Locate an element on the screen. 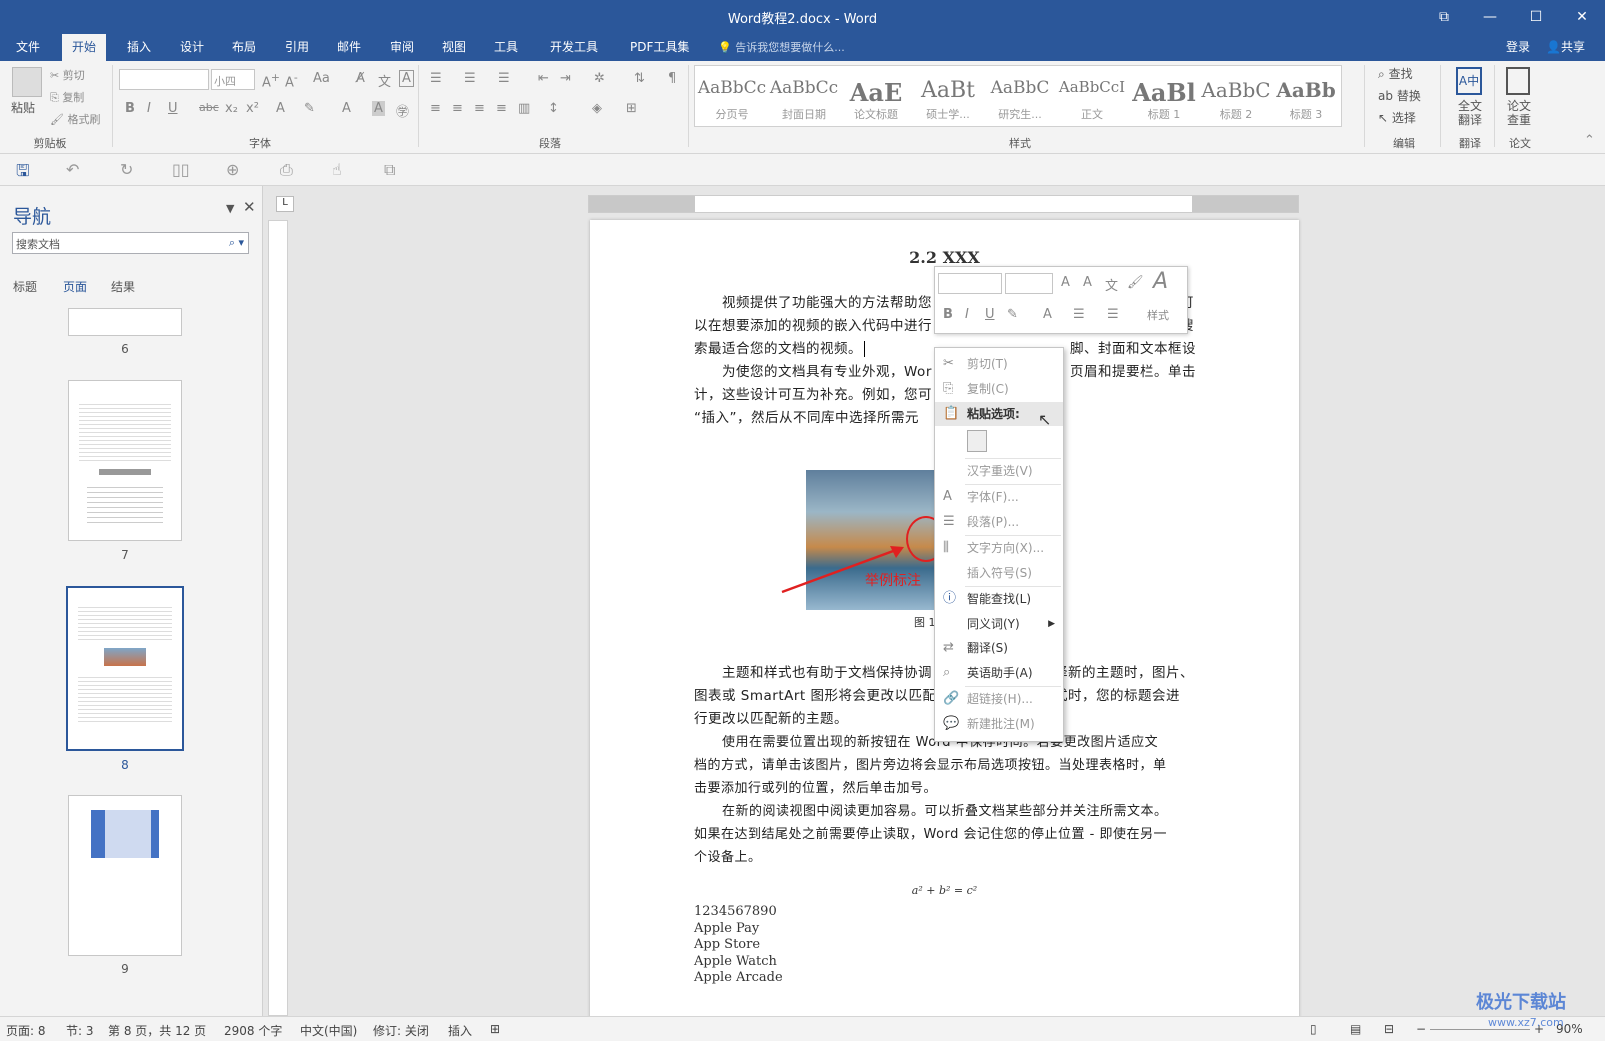 Image resolution: width=1605 pixels, height=1041 pixels. style-item: AaBb 标题 3 is located at coordinates (1306, 100).